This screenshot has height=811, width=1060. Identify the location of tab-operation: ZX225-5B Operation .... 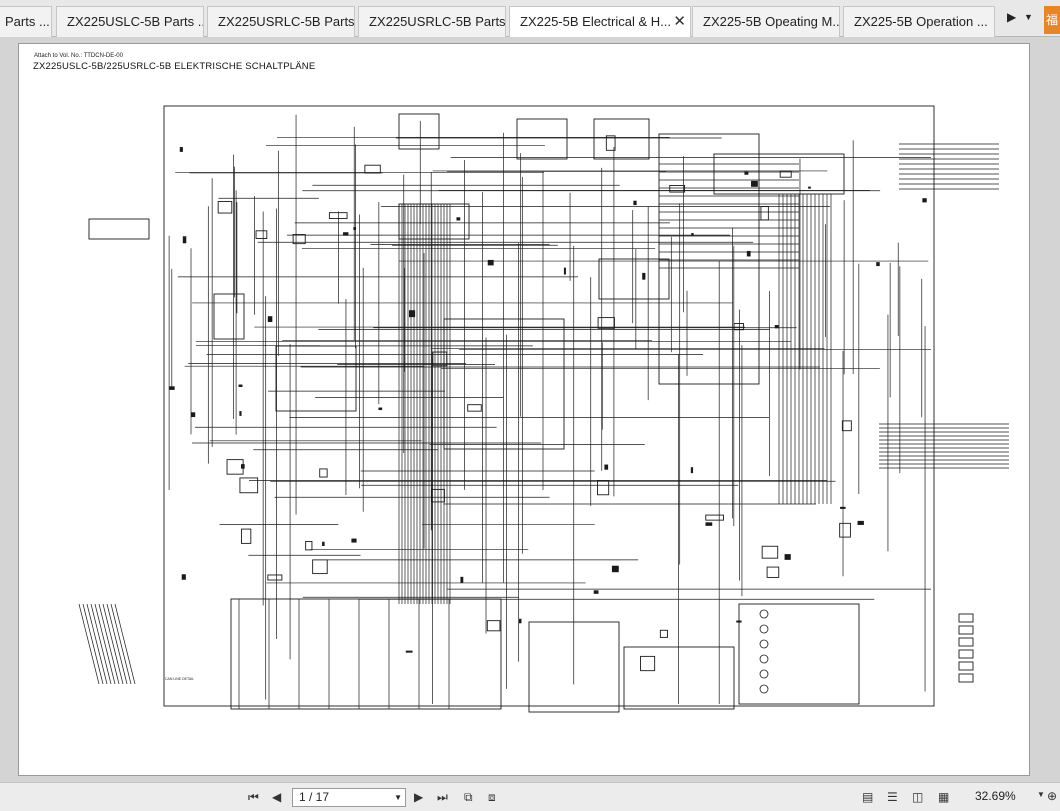
(919, 21).